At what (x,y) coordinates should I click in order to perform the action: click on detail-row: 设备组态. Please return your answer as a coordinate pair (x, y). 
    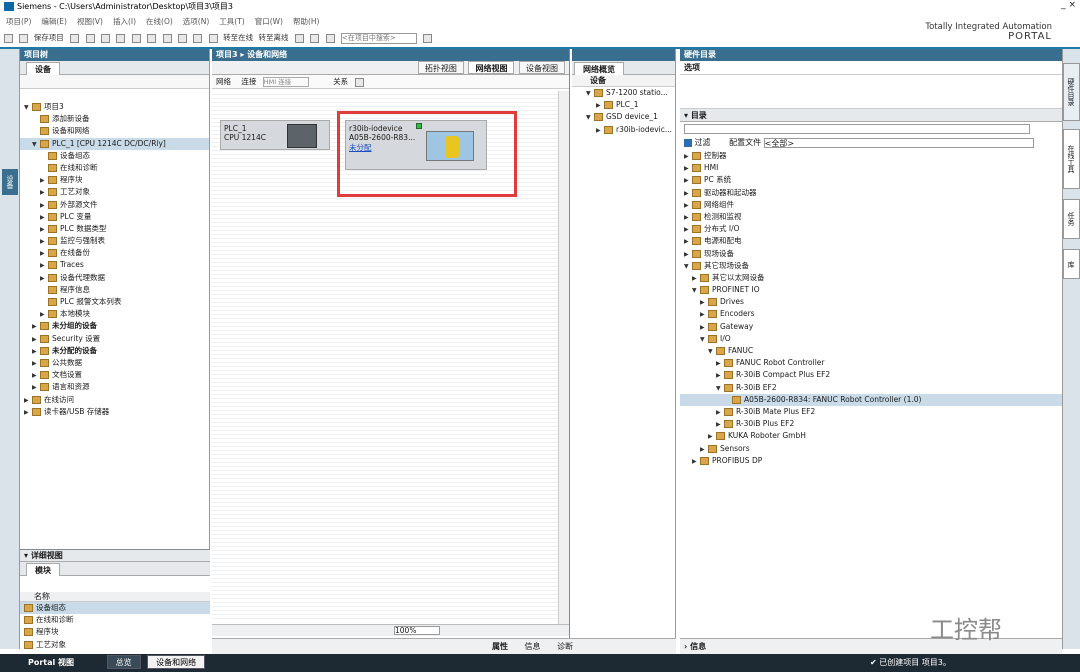
    Looking at the image, I should click on (115, 608).